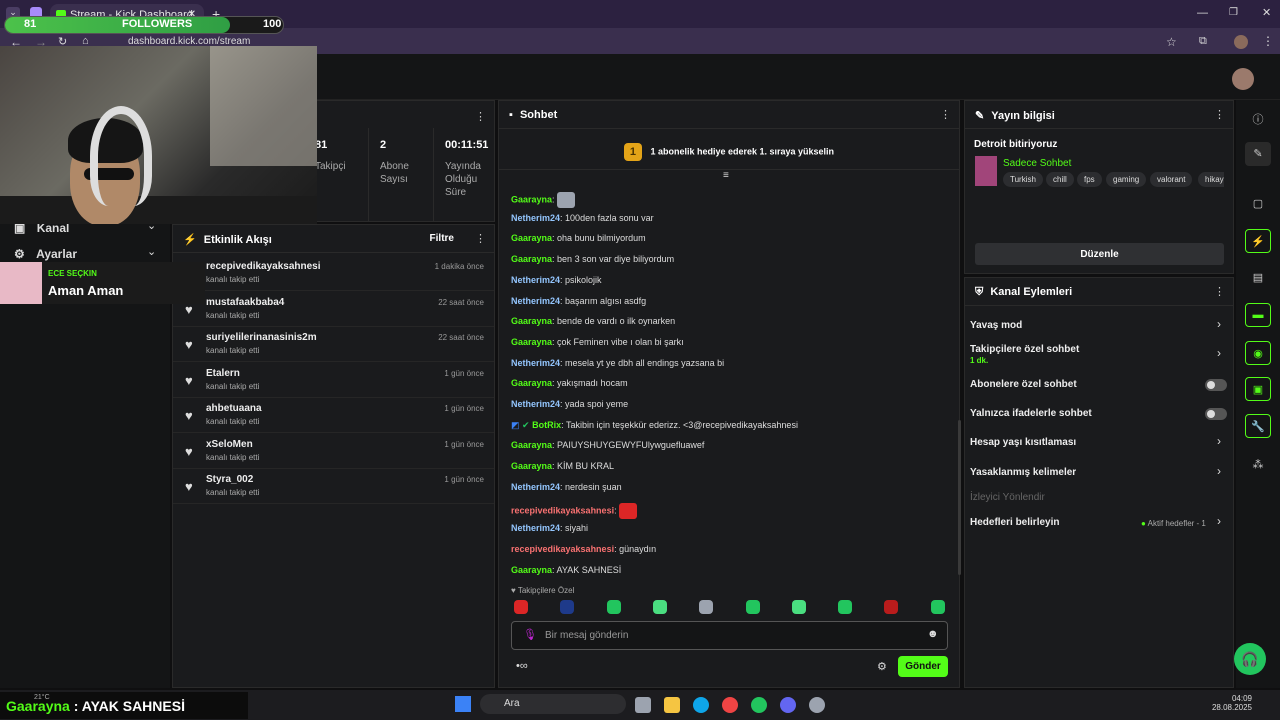 This screenshot has height=720, width=1280. What do you see at coordinates (1024, 349) in the screenshot?
I see `followers-chat-row: Takipçilere özel sohbet` at bounding box center [1024, 349].